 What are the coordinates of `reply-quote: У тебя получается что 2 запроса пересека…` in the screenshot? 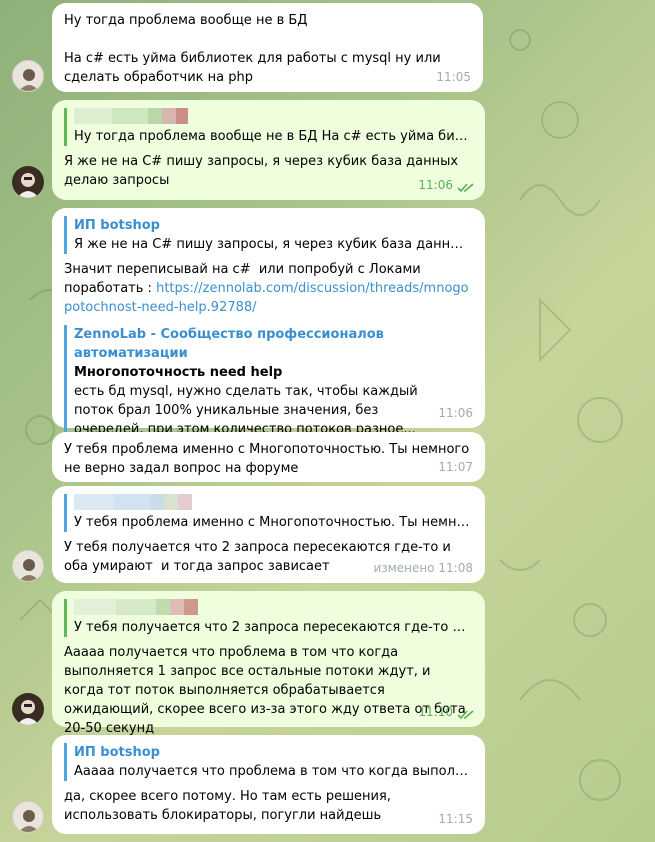 It's located at (268, 618).